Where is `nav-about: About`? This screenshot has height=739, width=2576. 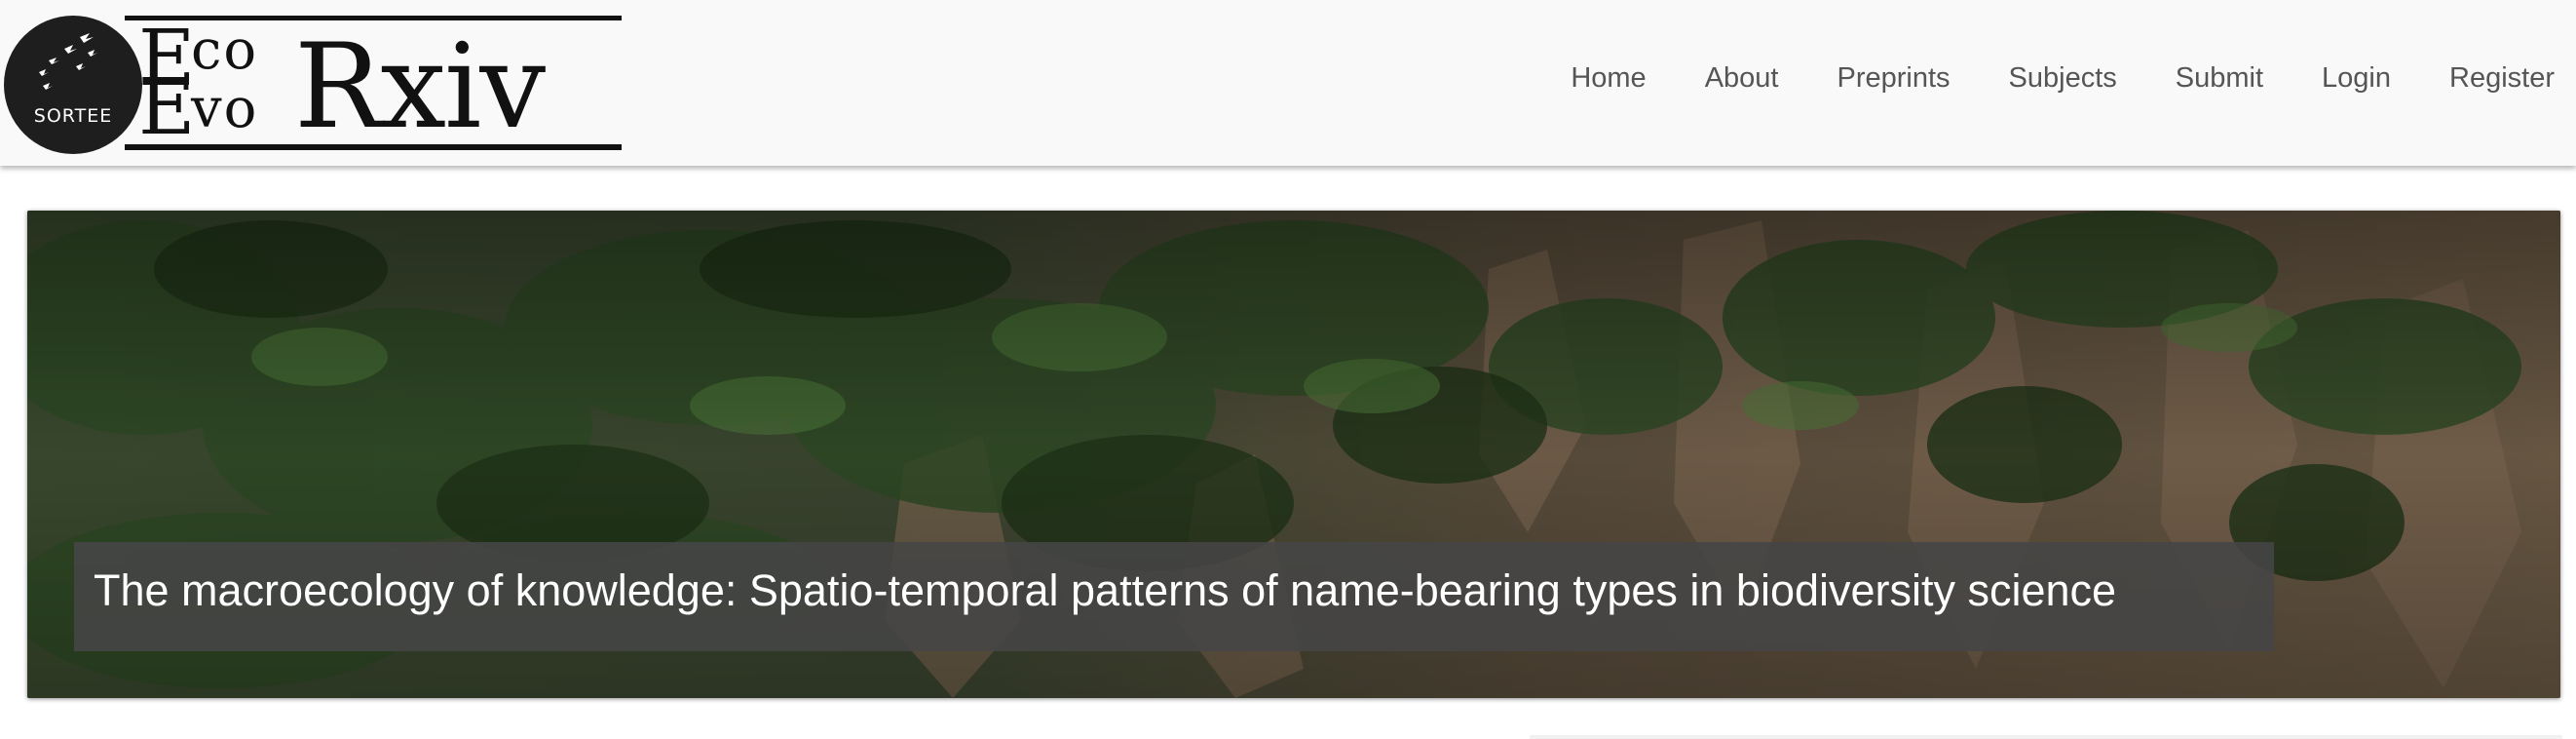 nav-about: About is located at coordinates (1742, 78).